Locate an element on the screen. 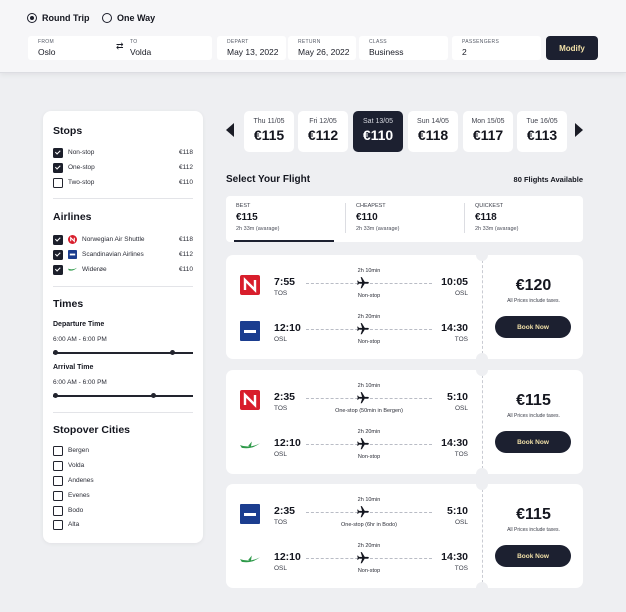 This screenshot has height=612, width=626. ticket-notch is located at coordinates (482, 370).